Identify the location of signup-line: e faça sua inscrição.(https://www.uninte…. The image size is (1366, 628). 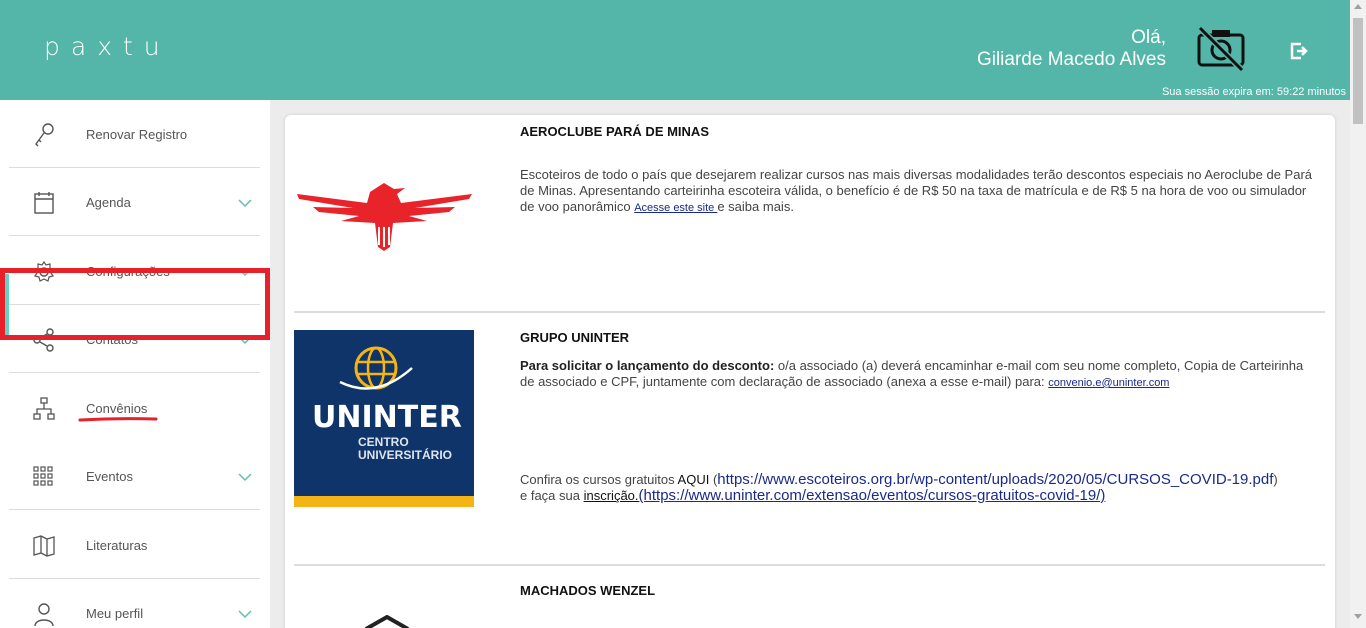
(925, 496).